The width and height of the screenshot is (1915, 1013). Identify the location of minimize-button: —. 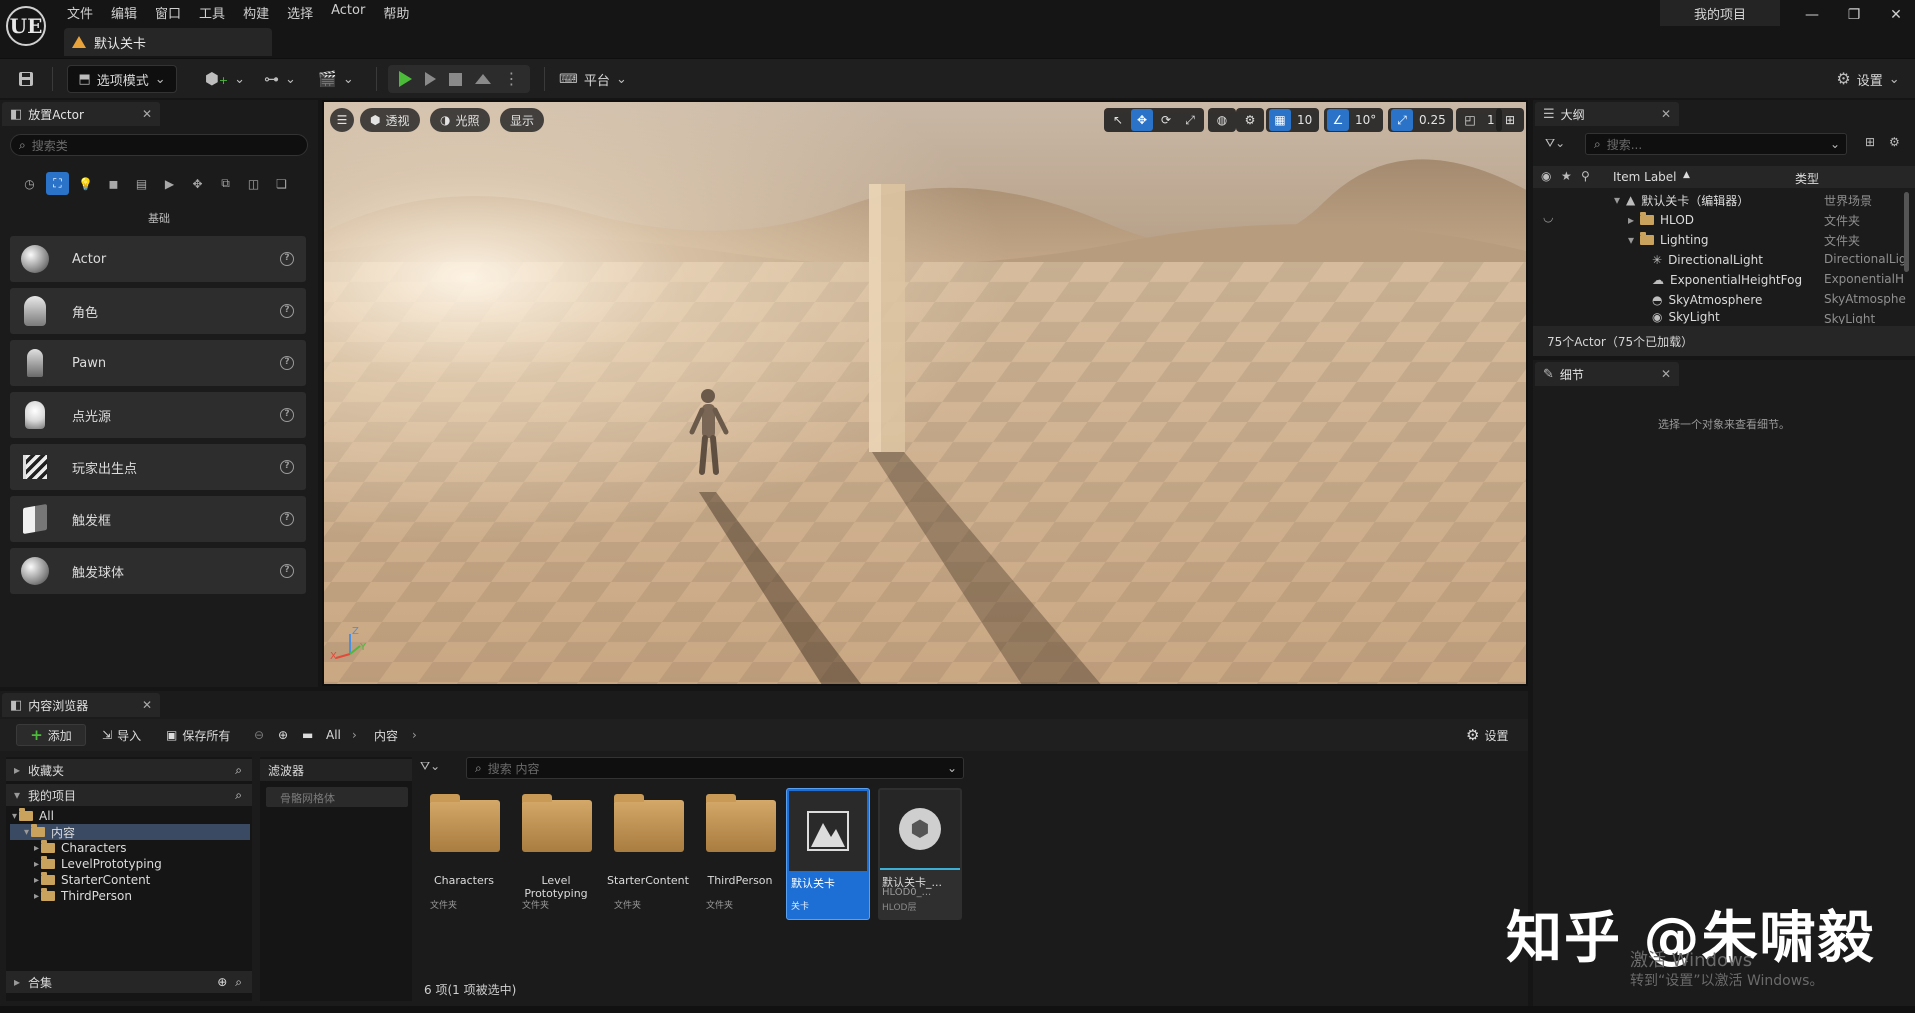
(1812, 15).